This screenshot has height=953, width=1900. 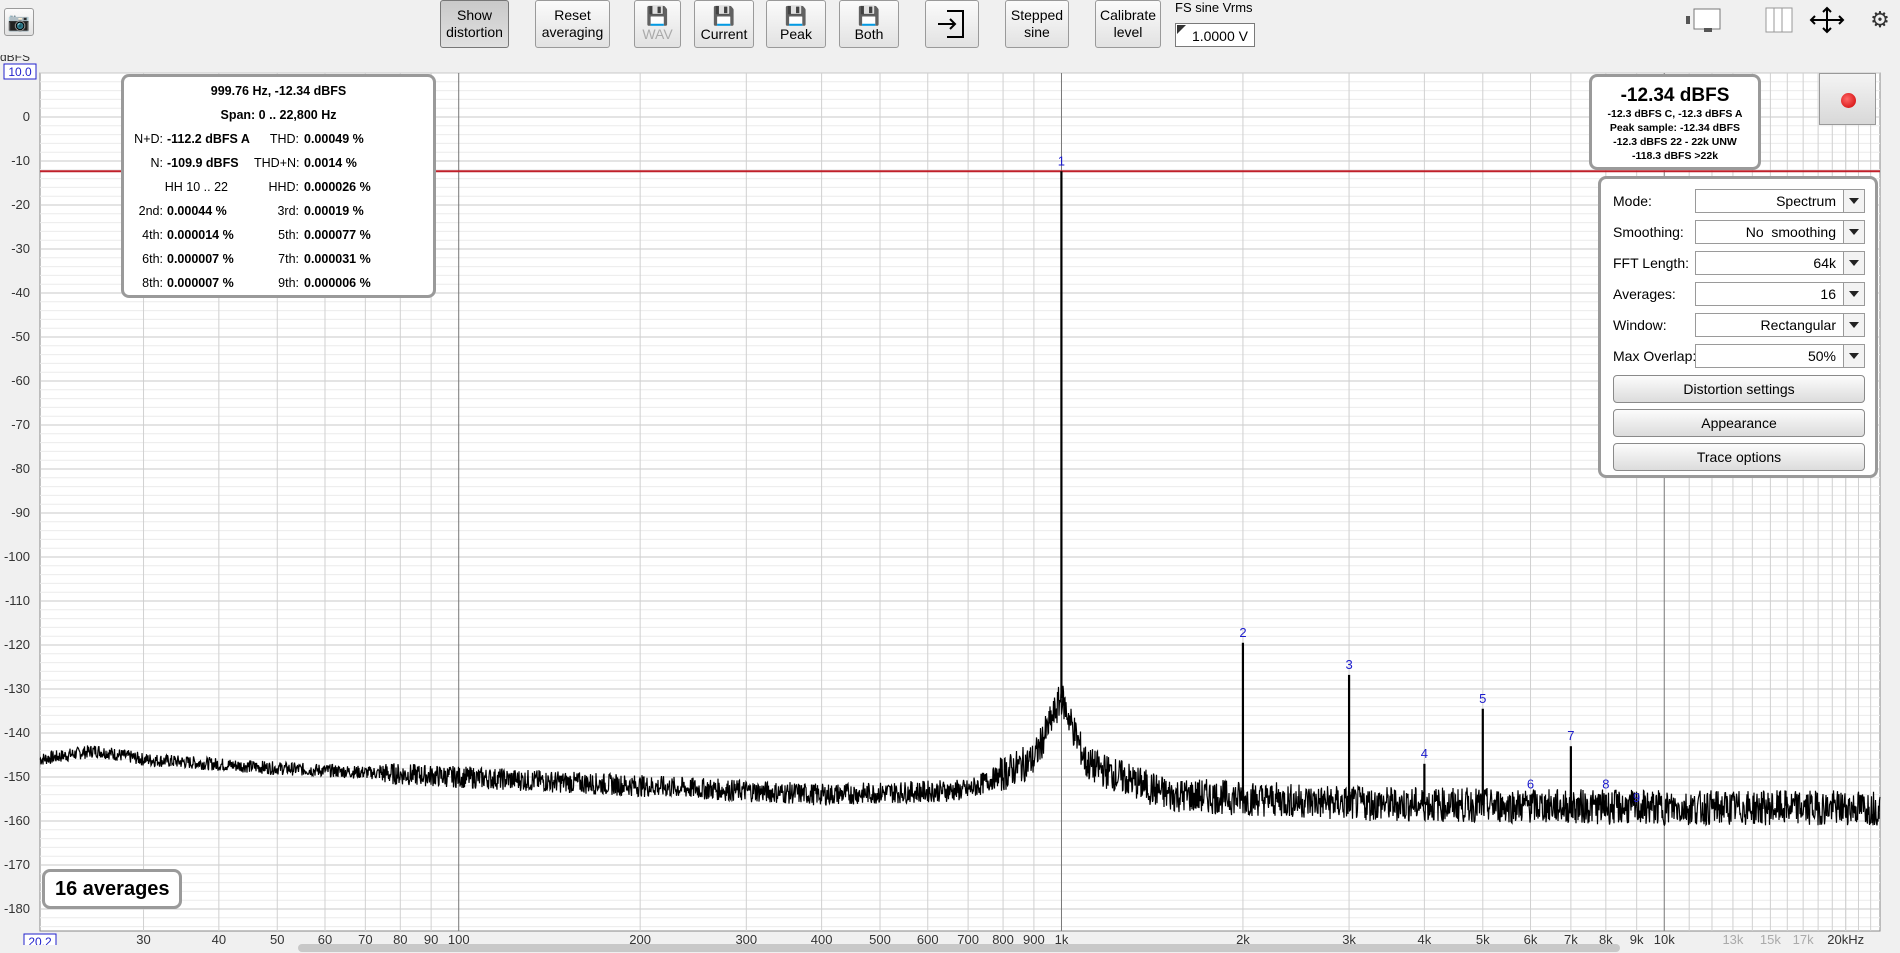 I want to click on distortion-value-1: -109.9 dBFS, so click(x=203, y=163).